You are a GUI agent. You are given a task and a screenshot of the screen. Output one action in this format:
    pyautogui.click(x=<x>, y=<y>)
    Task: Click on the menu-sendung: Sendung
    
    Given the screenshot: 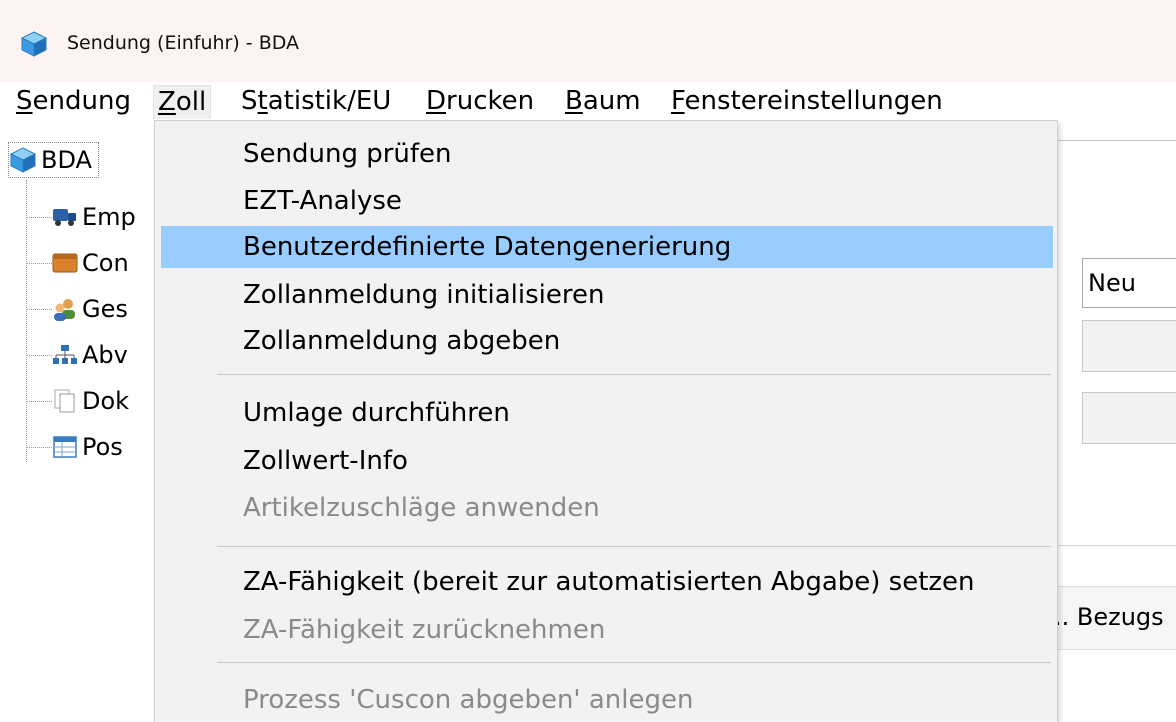 What is the action you would take?
    pyautogui.click(x=73, y=102)
    